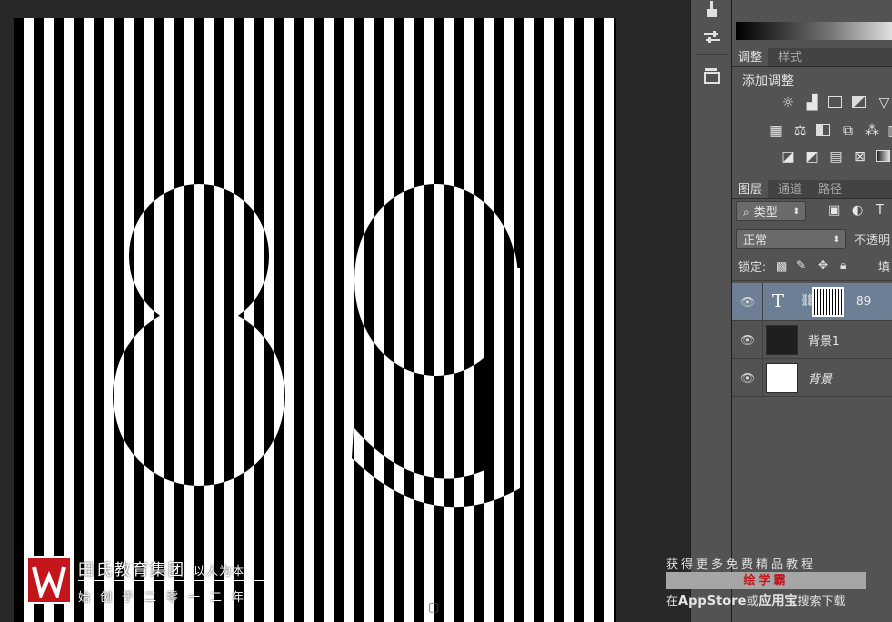 The width and height of the screenshot is (892, 622). What do you see at coordinates (884, 157) in the screenshot?
I see `gradient-map-icon` at bounding box center [884, 157].